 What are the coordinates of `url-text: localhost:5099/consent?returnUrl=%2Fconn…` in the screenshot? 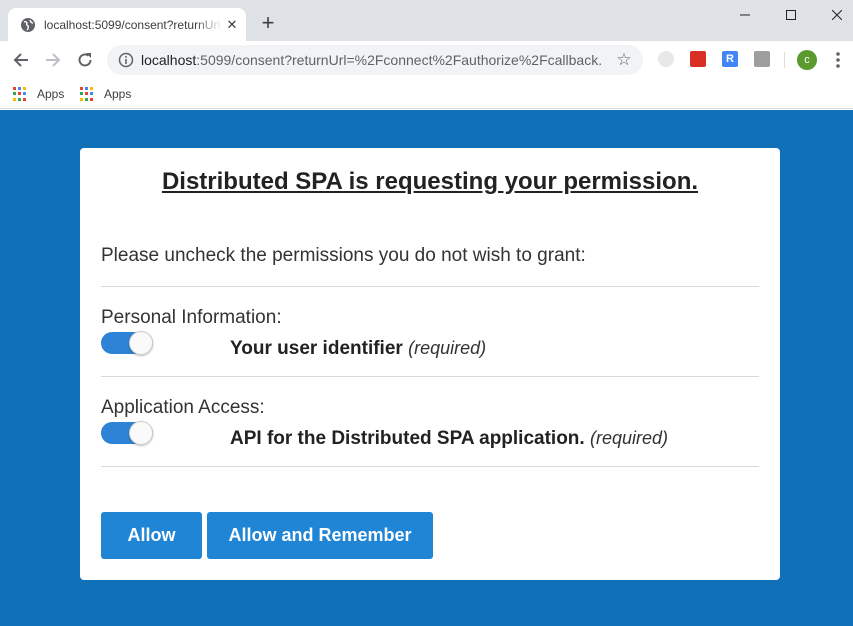 It's located at (371, 60).